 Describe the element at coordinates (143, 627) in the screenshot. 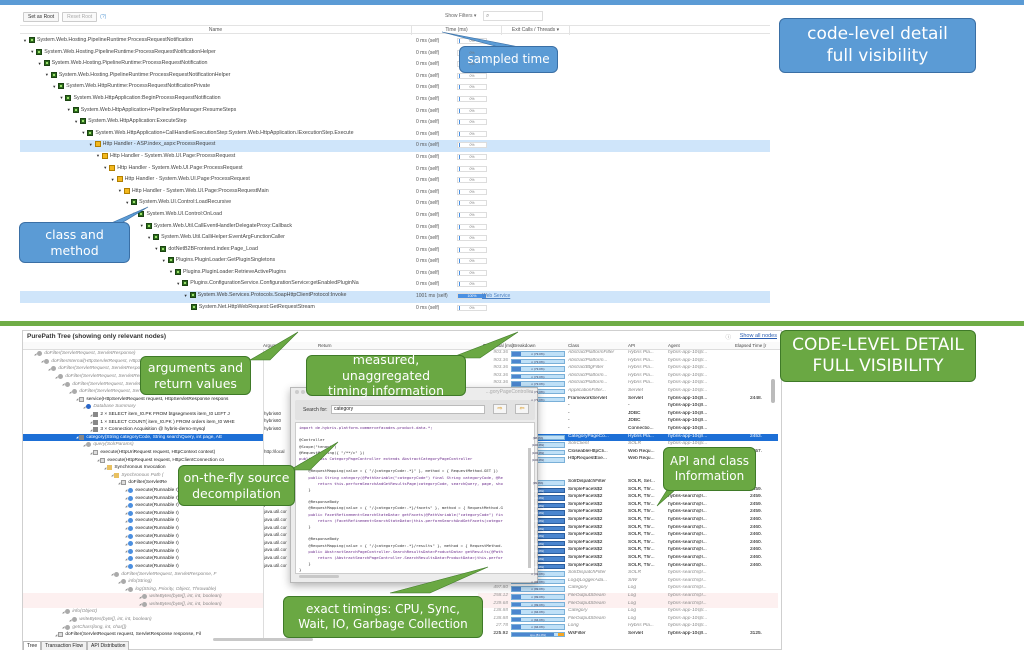

I see `purepath-tree-row: ◢ getChars(long, int, char[])` at that location.